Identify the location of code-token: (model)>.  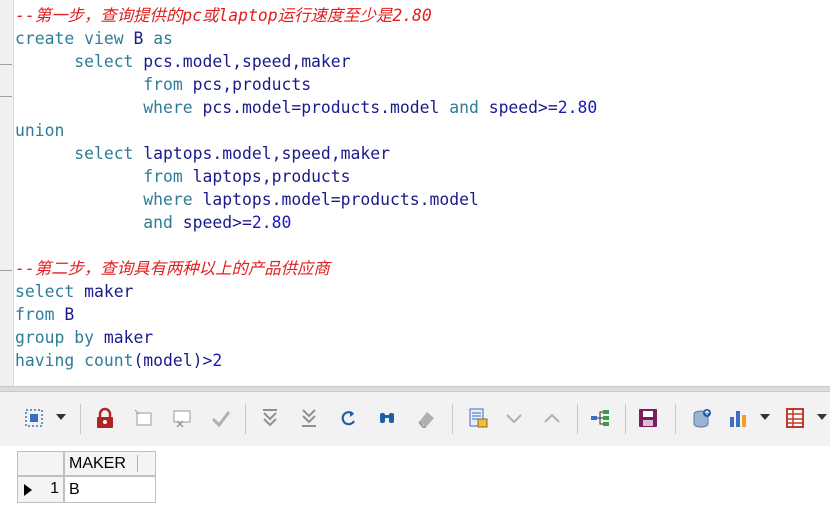
(173, 360).